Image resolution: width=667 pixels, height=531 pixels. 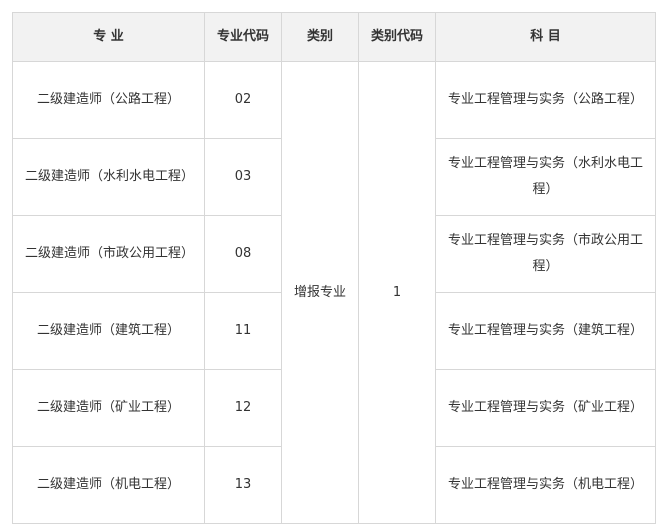 I want to click on major-code-cell: 03, so click(x=243, y=177).